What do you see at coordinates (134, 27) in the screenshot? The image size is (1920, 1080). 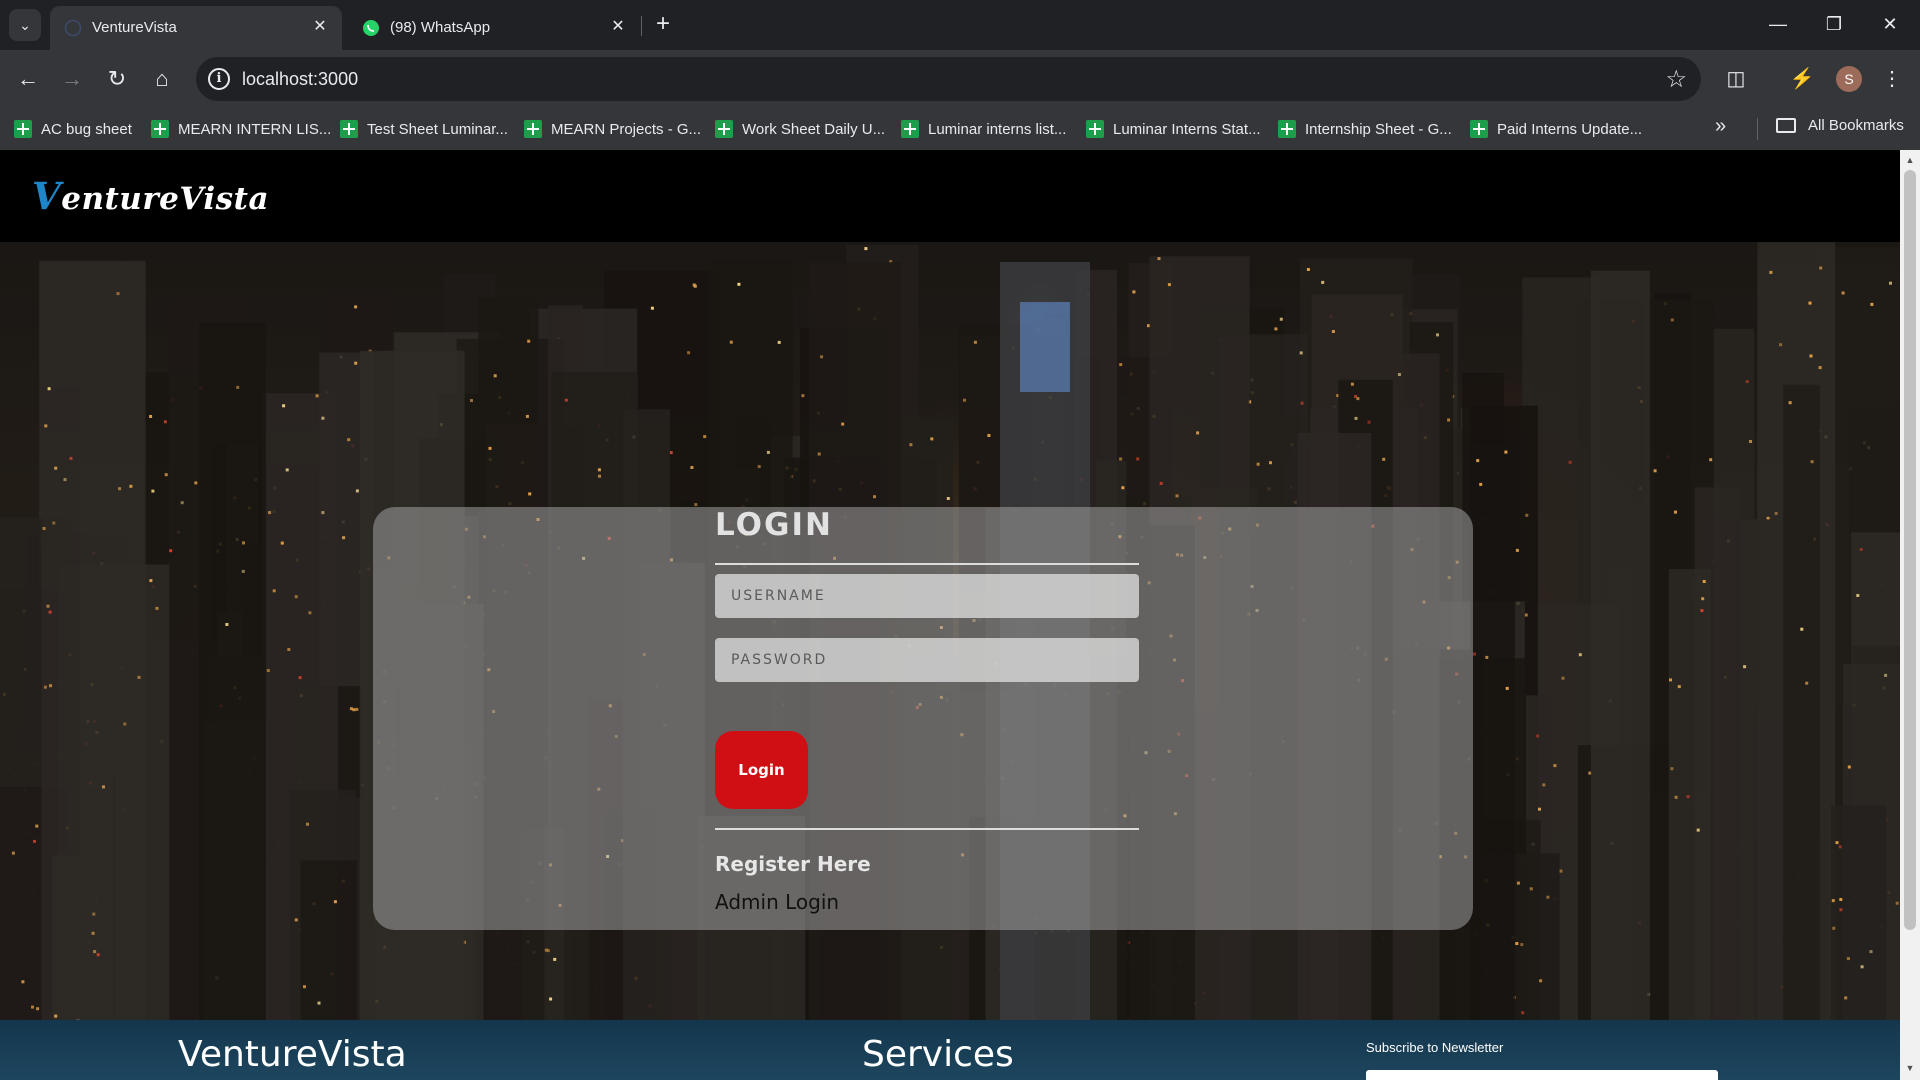 I see `tab-title: VentureVista` at bounding box center [134, 27].